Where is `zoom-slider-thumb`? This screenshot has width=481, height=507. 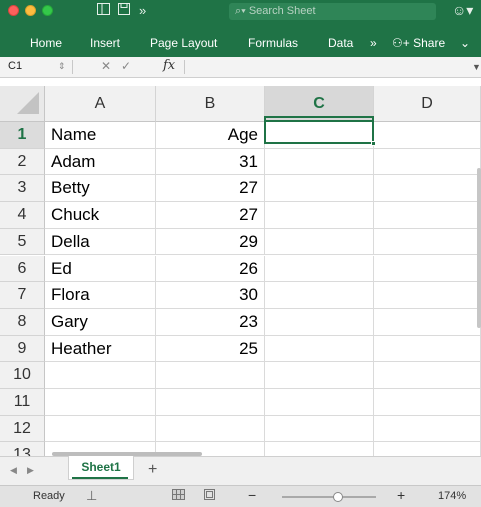
zoom-slider-thumb is located at coordinates (338, 497).